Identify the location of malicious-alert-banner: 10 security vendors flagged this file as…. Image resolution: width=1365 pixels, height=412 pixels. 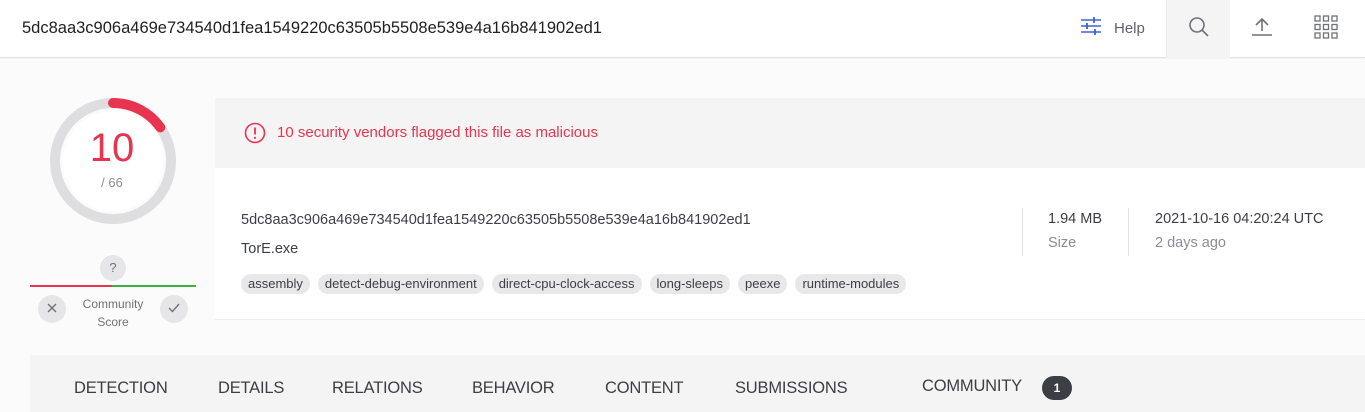
(790, 133).